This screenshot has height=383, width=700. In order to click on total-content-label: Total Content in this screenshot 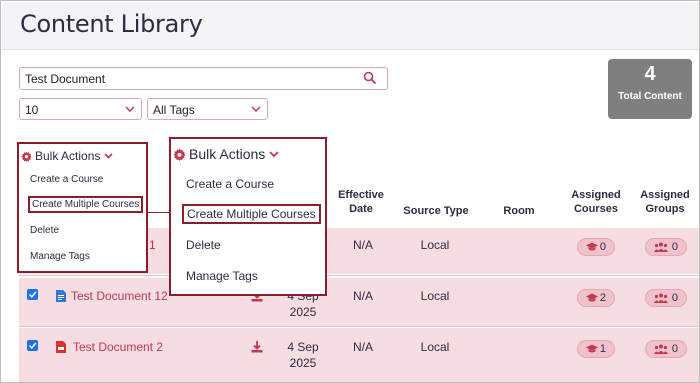, I will do `click(650, 96)`.